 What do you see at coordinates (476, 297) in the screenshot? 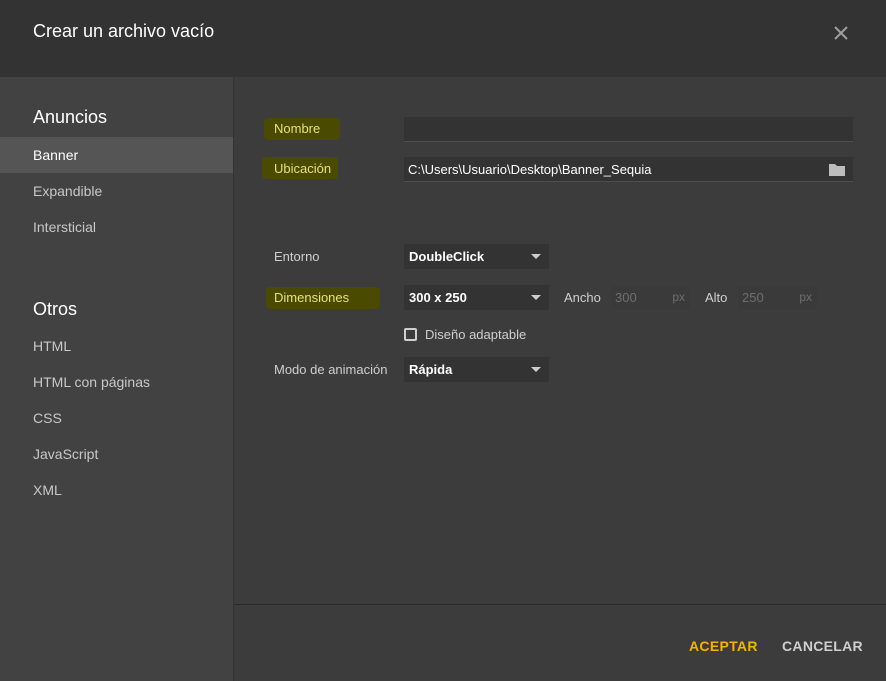
I see `dimensiones-select: 300 x 250` at bounding box center [476, 297].